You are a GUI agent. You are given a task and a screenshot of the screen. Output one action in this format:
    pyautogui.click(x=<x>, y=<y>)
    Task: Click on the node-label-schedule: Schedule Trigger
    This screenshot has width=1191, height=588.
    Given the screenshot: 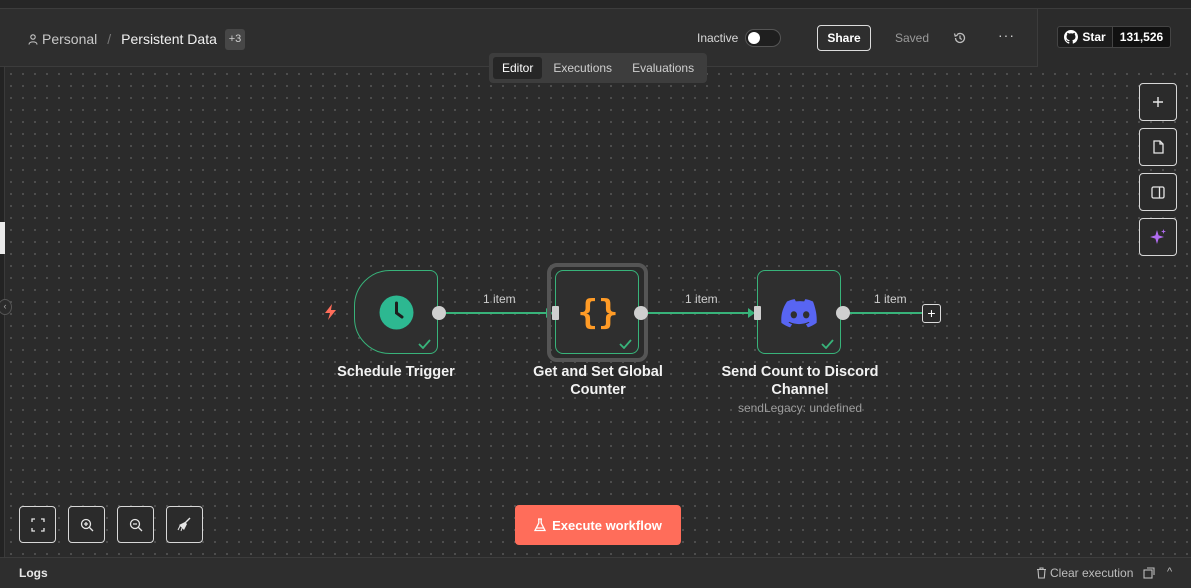 What is the action you would take?
    pyautogui.click(x=396, y=372)
    